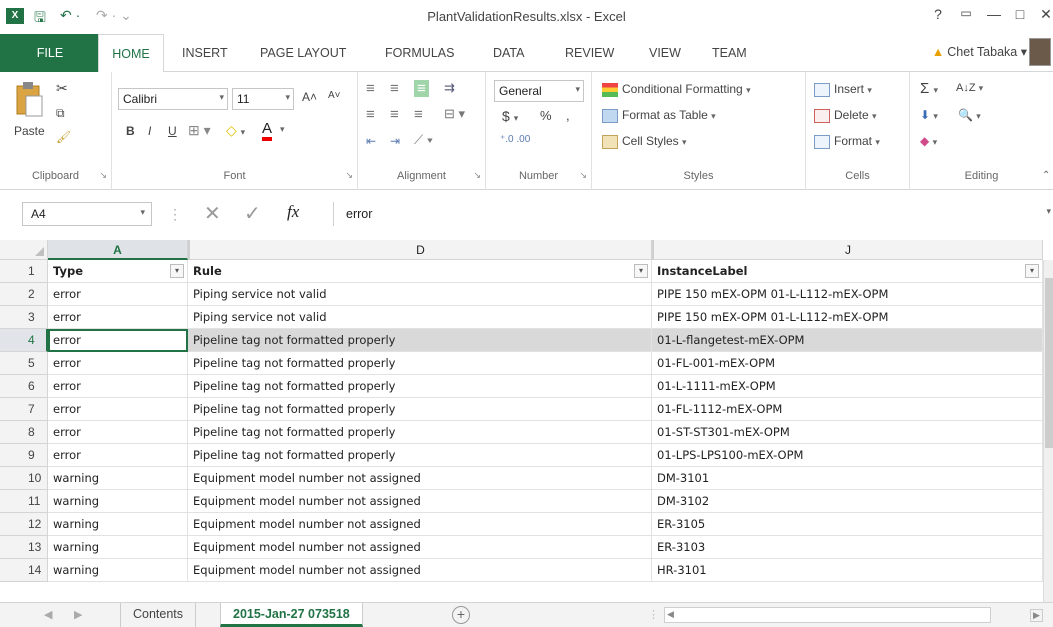 This screenshot has width=1053, height=627. I want to click on column-header-d: D, so click(420, 250).